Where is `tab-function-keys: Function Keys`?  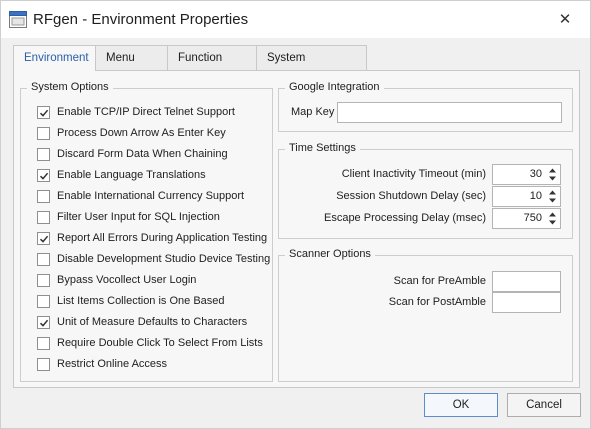
tab-function-keys: Function Keys is located at coordinates (212, 67).